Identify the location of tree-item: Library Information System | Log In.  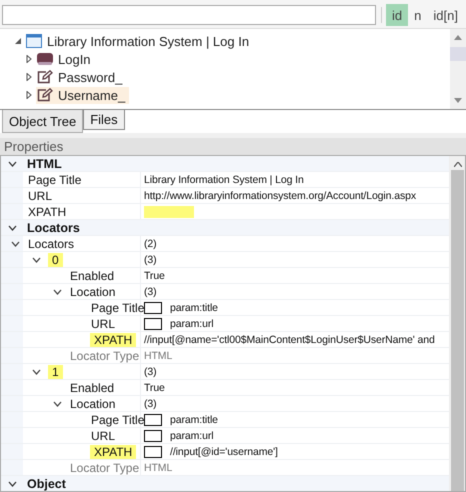
(139, 41).